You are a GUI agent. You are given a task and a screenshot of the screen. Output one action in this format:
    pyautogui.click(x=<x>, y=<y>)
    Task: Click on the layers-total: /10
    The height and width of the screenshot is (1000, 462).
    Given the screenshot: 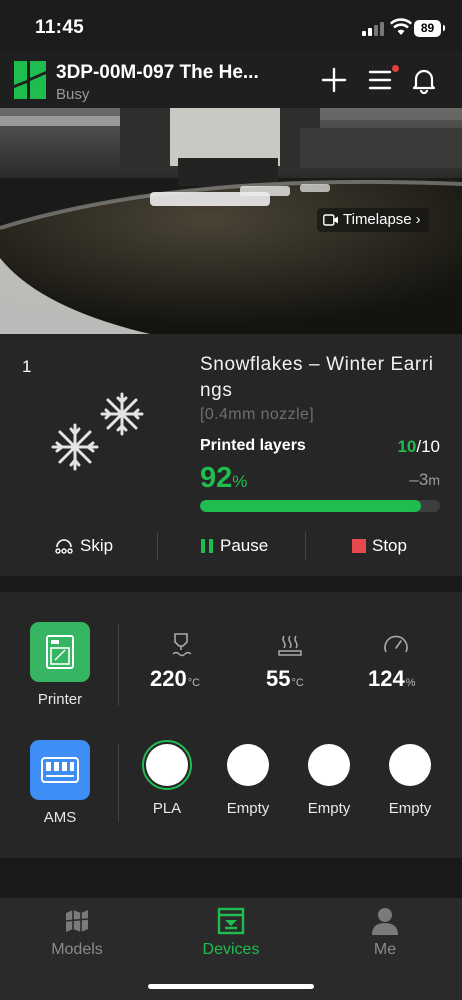 What is the action you would take?
    pyautogui.click(x=428, y=446)
    